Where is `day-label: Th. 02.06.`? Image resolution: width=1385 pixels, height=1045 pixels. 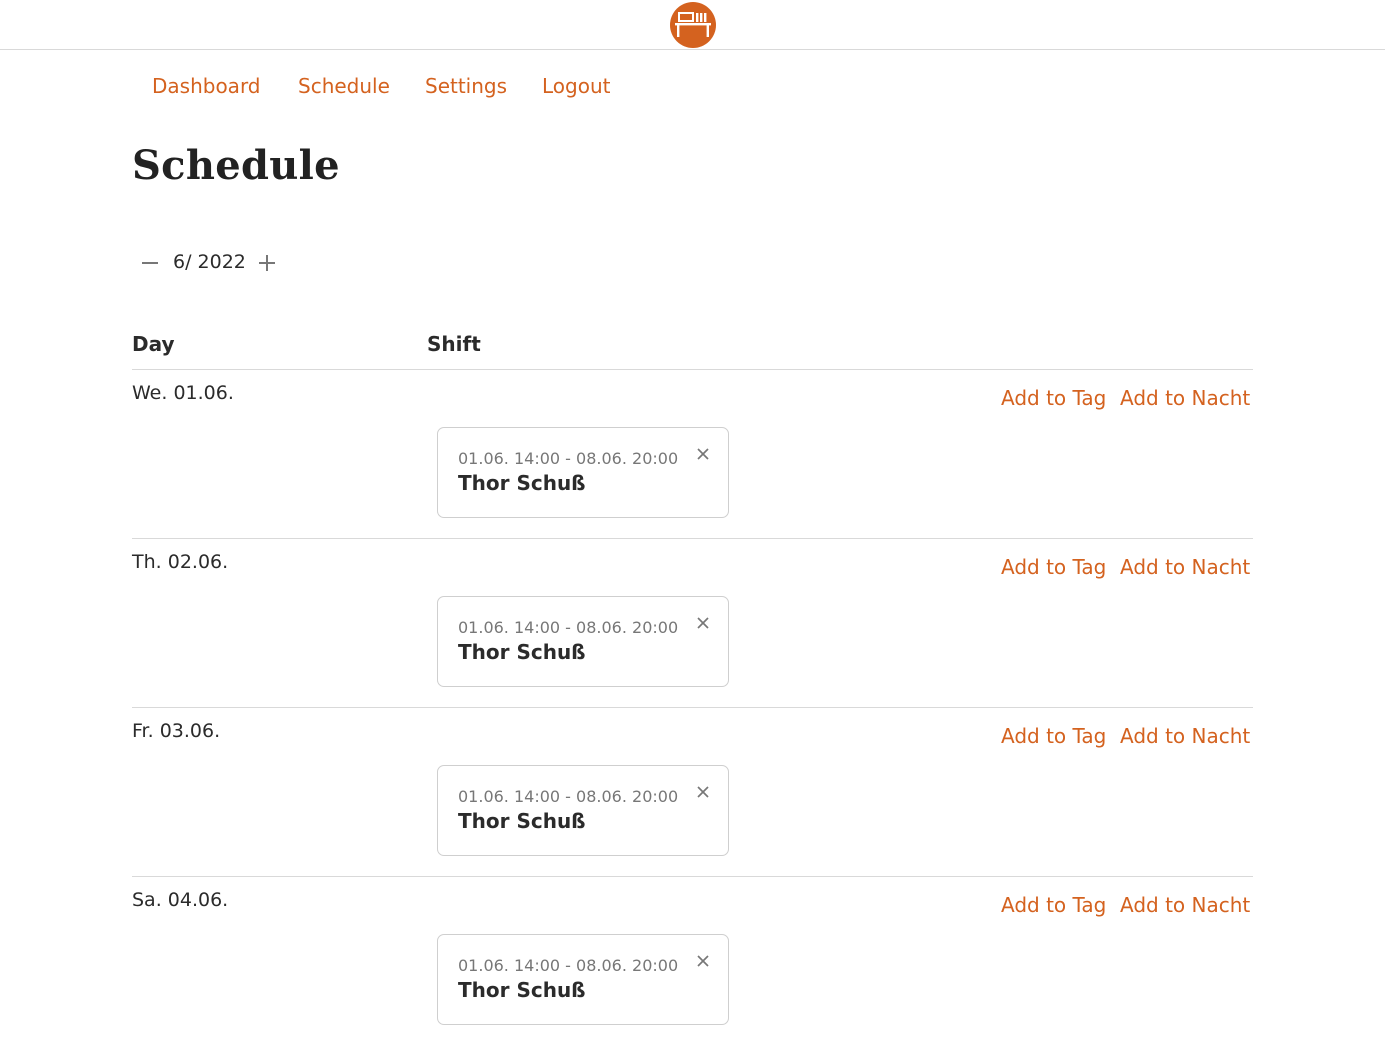
day-label: Th. 02.06. is located at coordinates (180, 562).